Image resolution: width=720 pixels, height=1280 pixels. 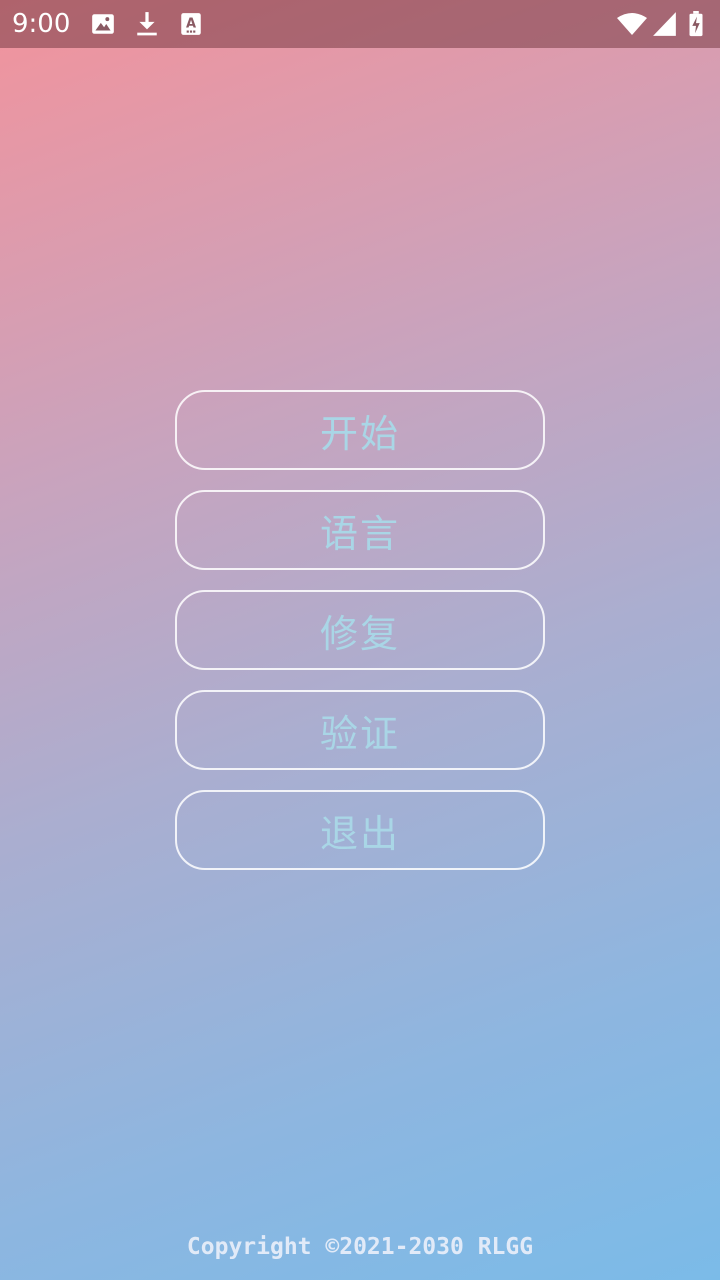 I want to click on wifi-icon, so click(x=632, y=24).